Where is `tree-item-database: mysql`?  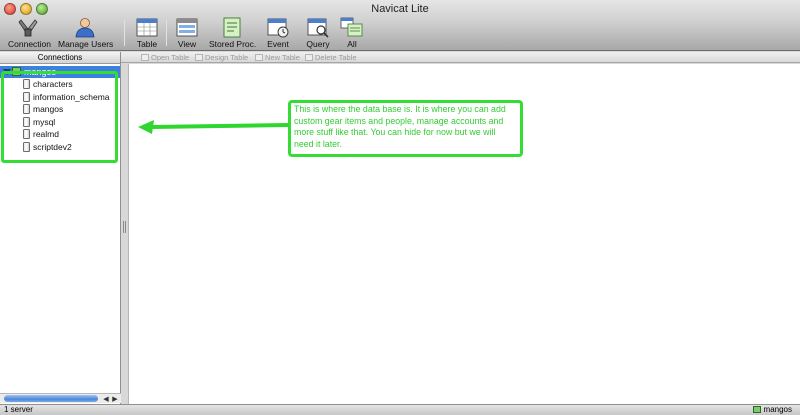 tree-item-database: mysql is located at coordinates (60, 122).